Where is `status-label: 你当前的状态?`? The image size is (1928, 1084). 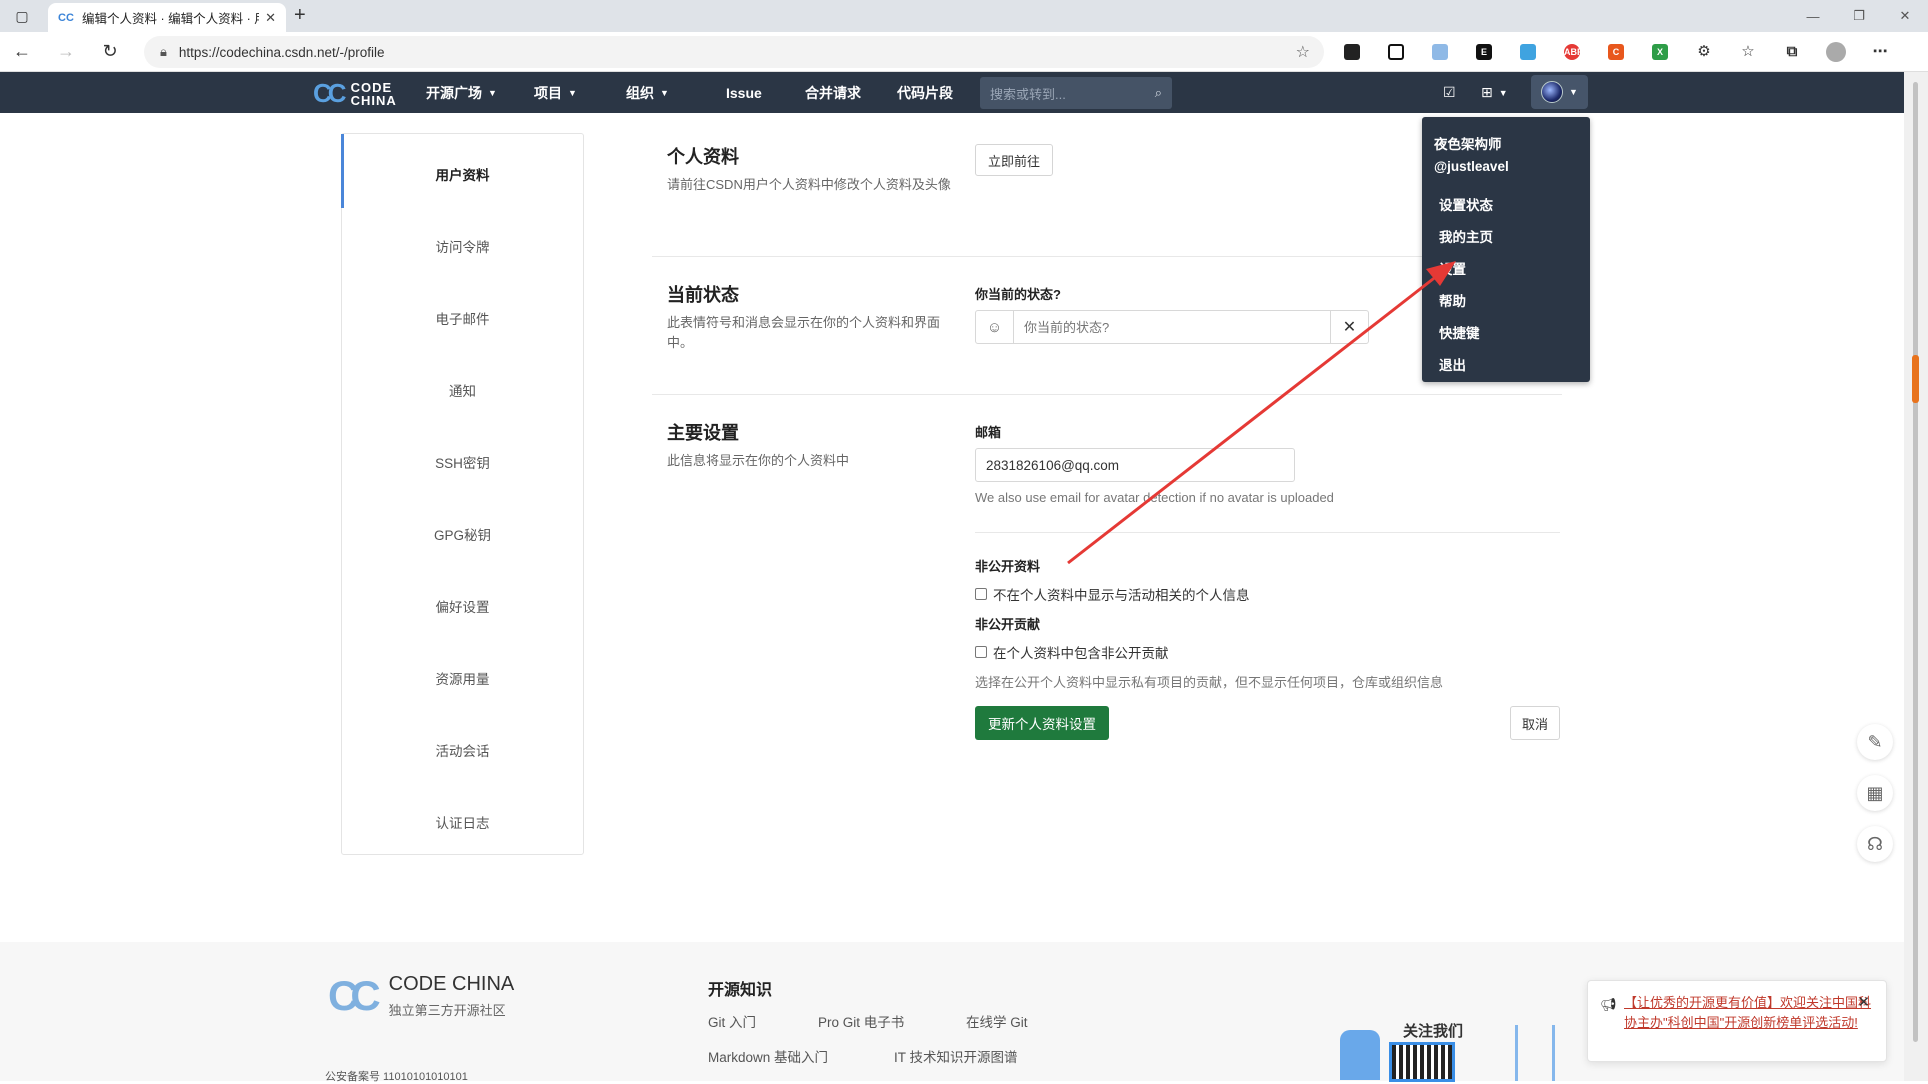
status-label: 你当前的状态? is located at coordinates (1018, 294).